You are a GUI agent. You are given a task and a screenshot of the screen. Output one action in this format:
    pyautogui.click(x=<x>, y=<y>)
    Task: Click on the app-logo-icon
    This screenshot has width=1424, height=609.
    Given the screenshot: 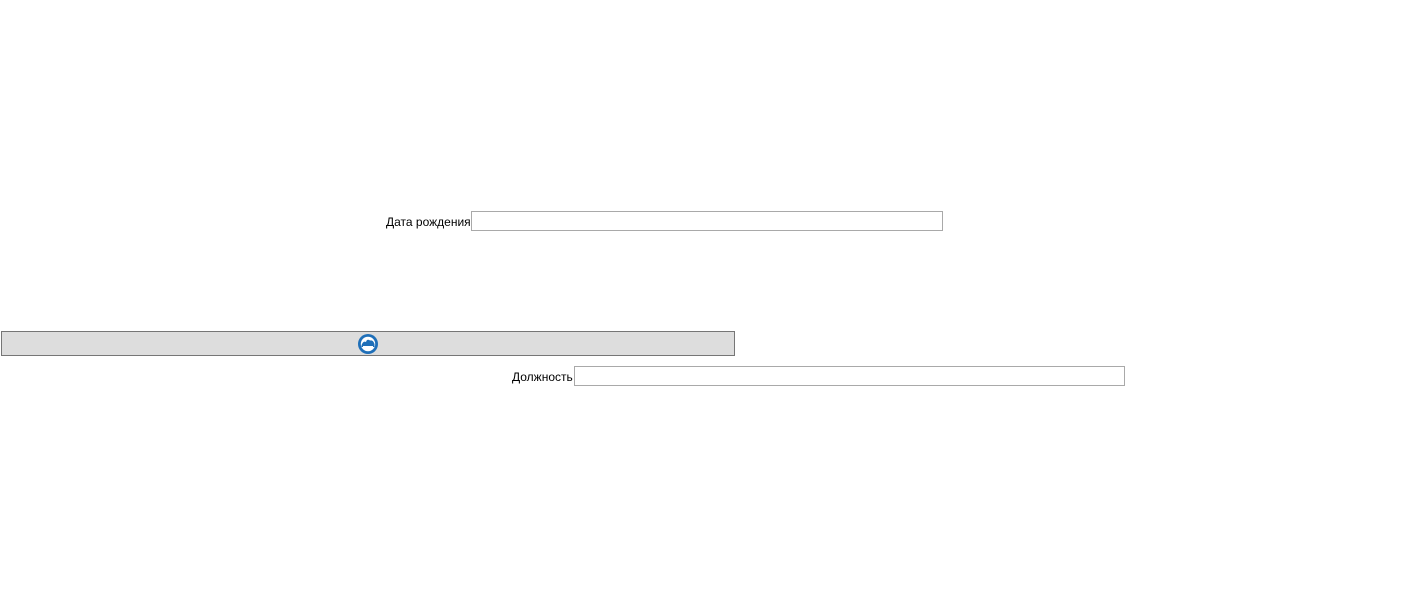 What is the action you would take?
    pyautogui.click(x=368, y=344)
    